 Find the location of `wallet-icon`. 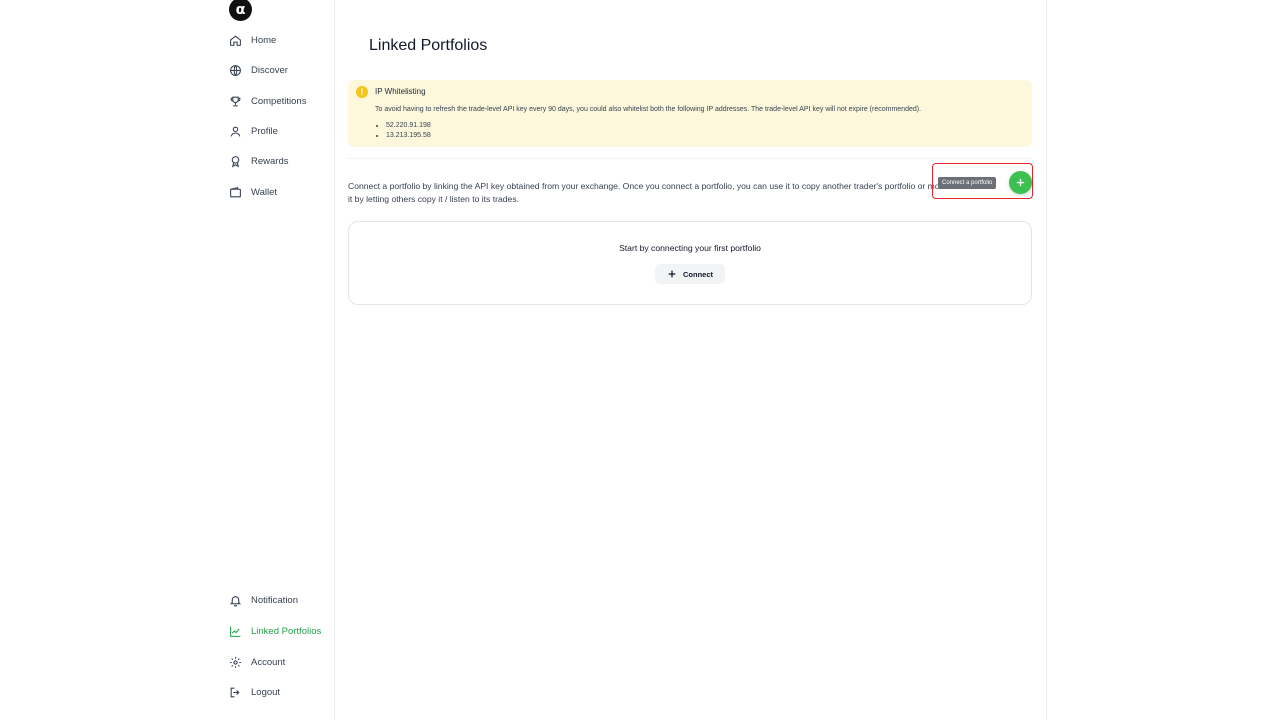

wallet-icon is located at coordinates (235, 192).